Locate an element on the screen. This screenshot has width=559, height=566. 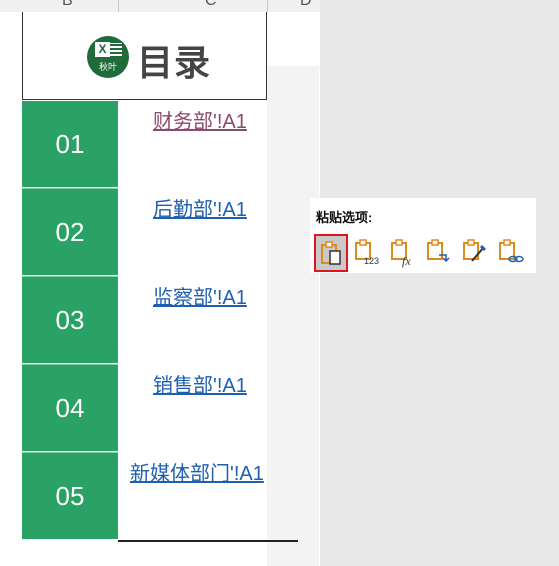
row-number-cell-01: 01 is located at coordinates (70, 144).